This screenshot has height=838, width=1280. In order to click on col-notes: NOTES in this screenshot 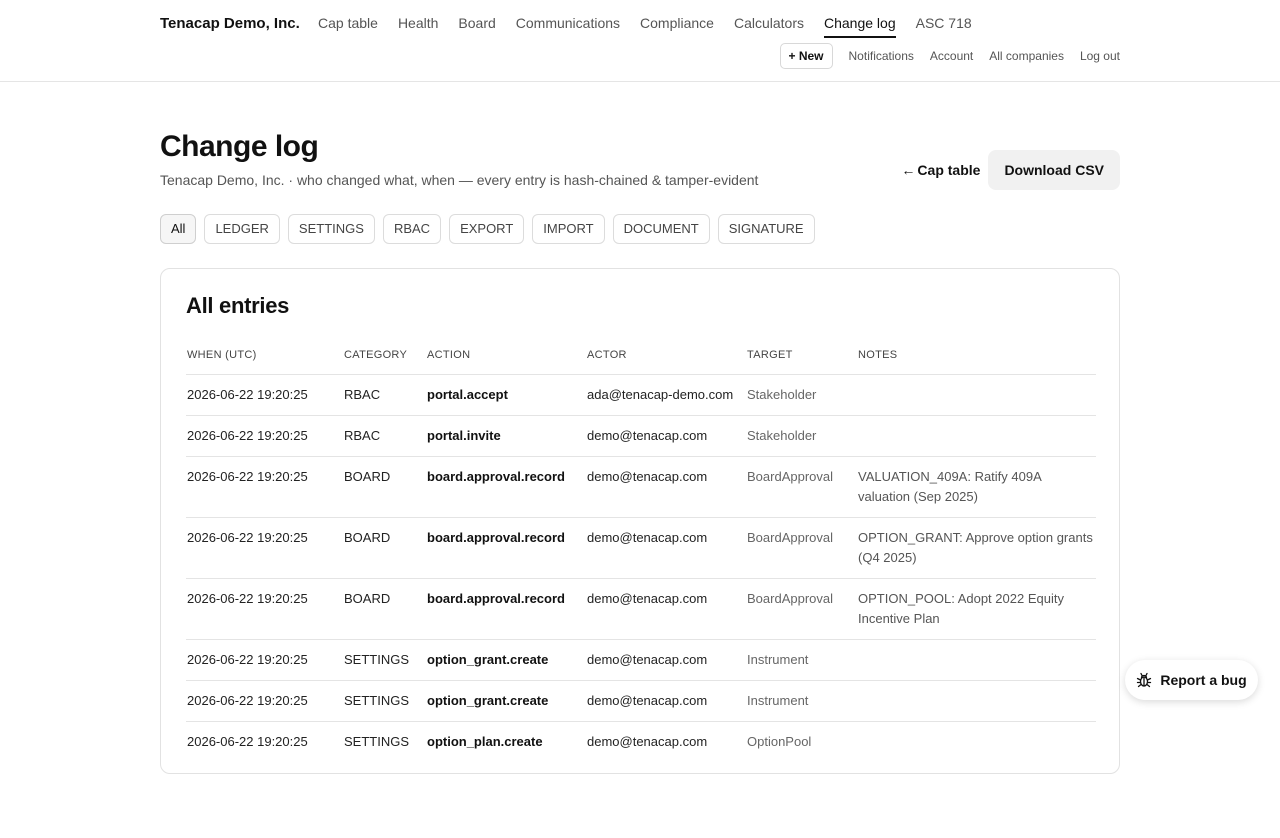, I will do `click(976, 361)`.